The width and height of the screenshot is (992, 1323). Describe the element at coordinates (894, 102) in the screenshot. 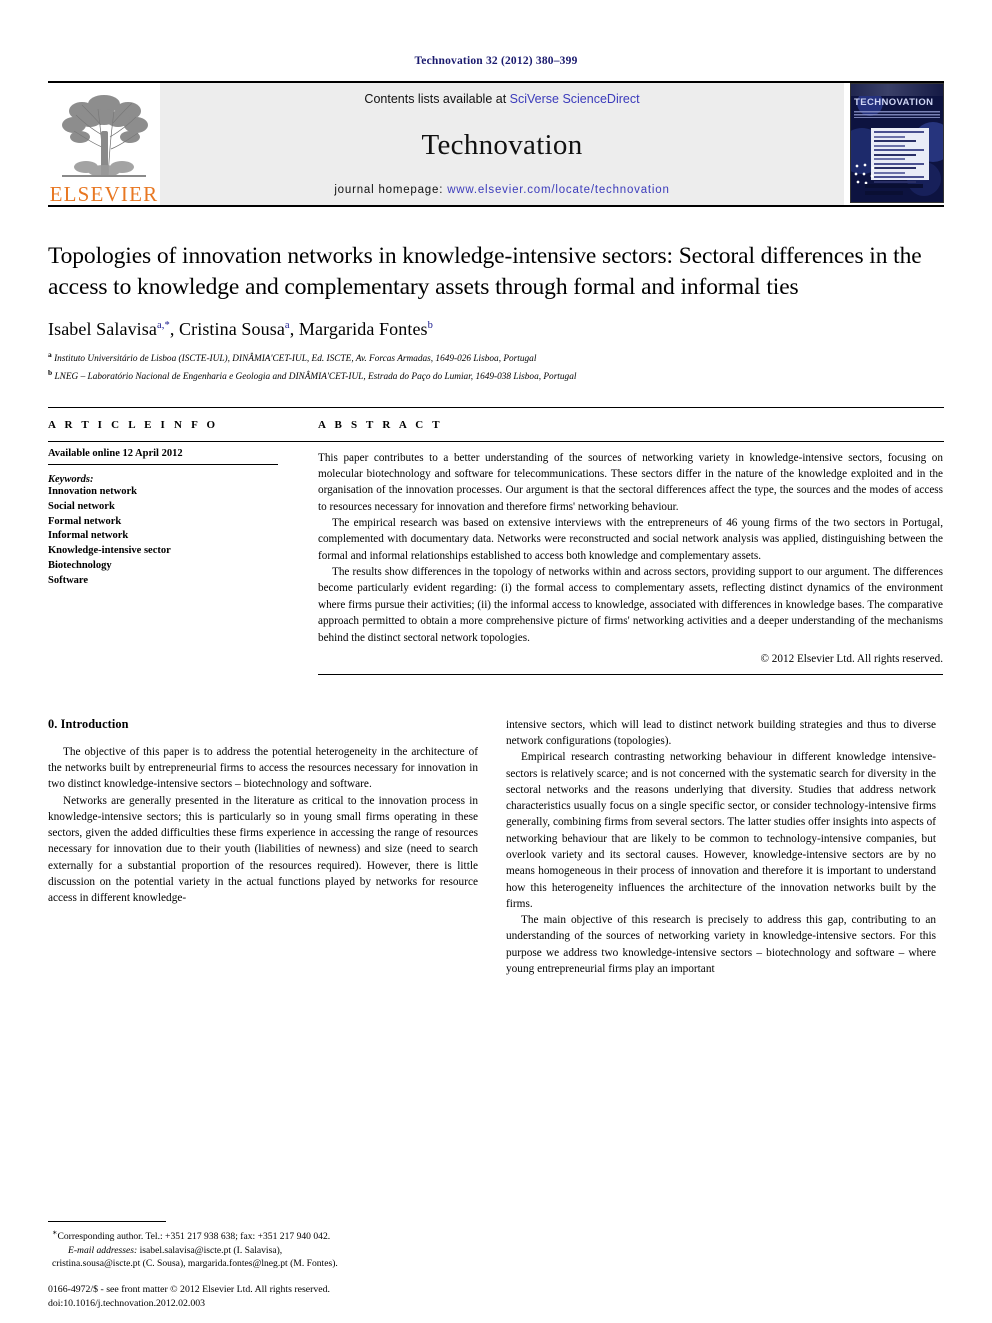

I see `cover-title: TECHNOVATION` at that location.